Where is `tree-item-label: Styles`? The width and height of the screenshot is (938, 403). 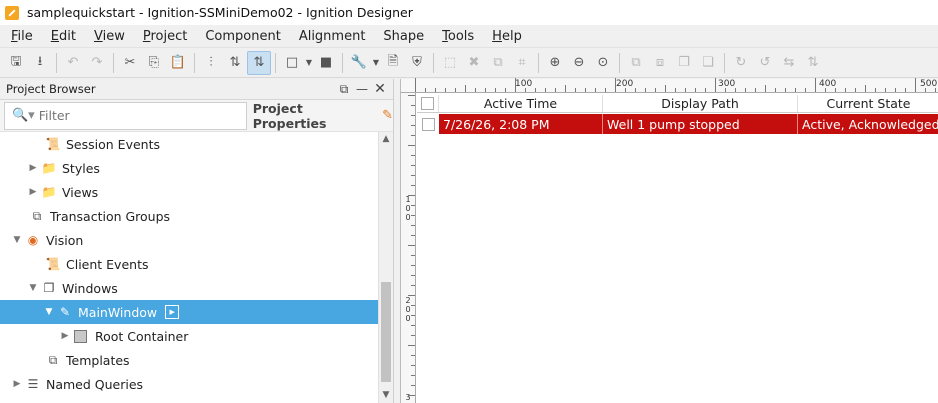 tree-item-label: Styles is located at coordinates (81, 168).